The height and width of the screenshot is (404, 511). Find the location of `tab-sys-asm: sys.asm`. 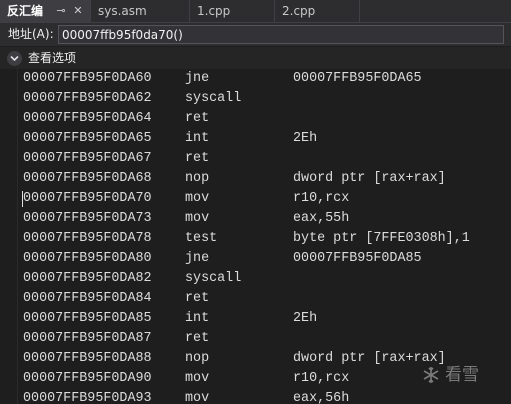

tab-sys-asm: sys.asm is located at coordinates (140, 11).